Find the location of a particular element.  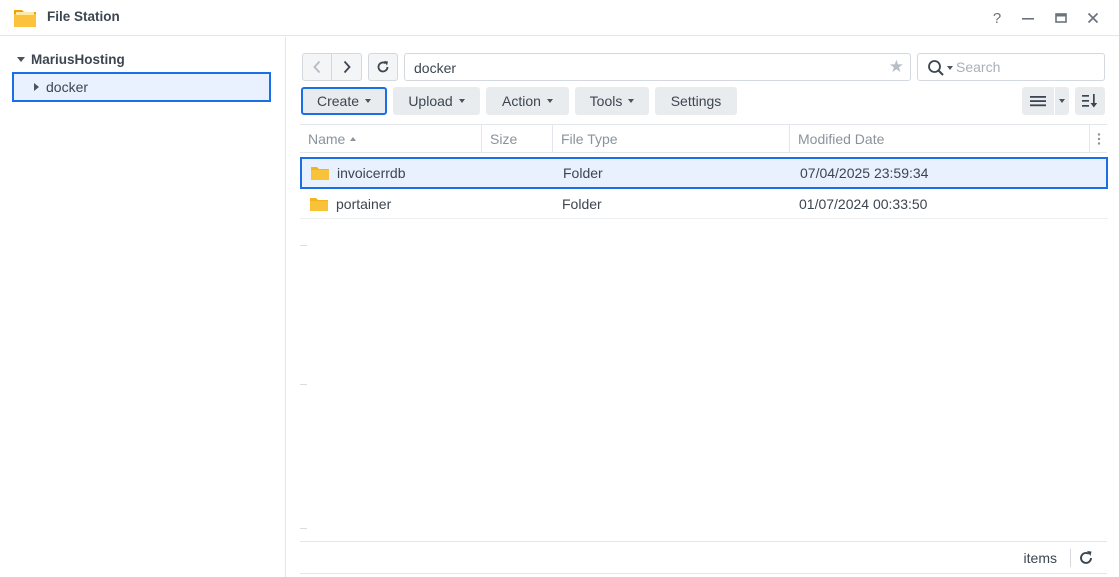

chevron-right-icon is located at coordinates (347, 67).